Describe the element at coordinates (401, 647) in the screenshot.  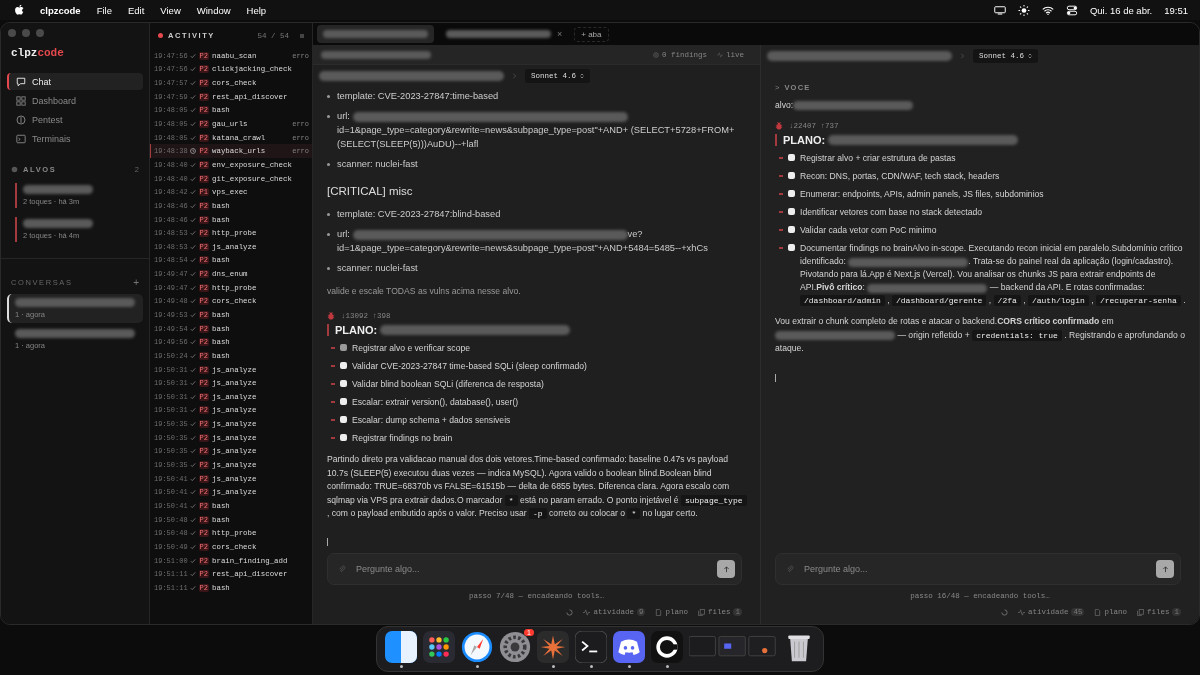
I see `split-tile-icon` at that location.